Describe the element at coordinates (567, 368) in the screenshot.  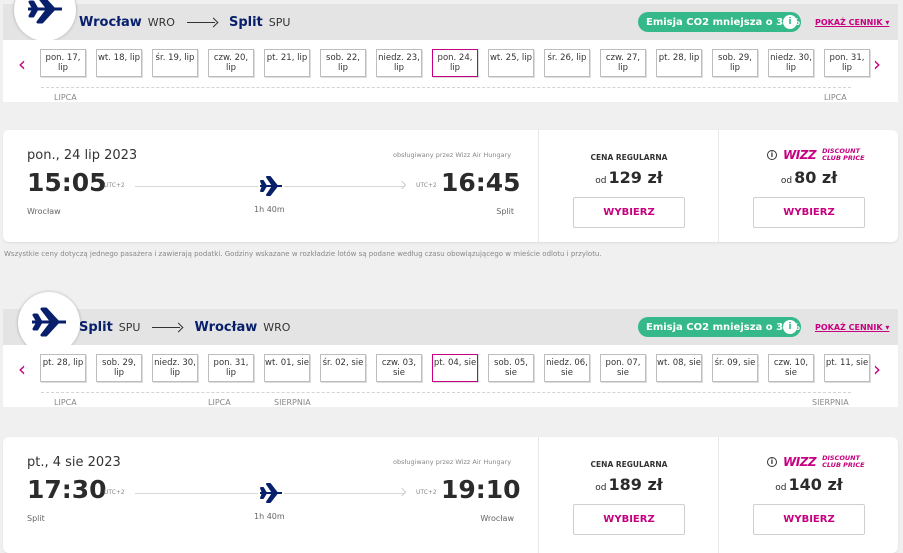
I see `date-tile: niedz. 06, sie` at that location.